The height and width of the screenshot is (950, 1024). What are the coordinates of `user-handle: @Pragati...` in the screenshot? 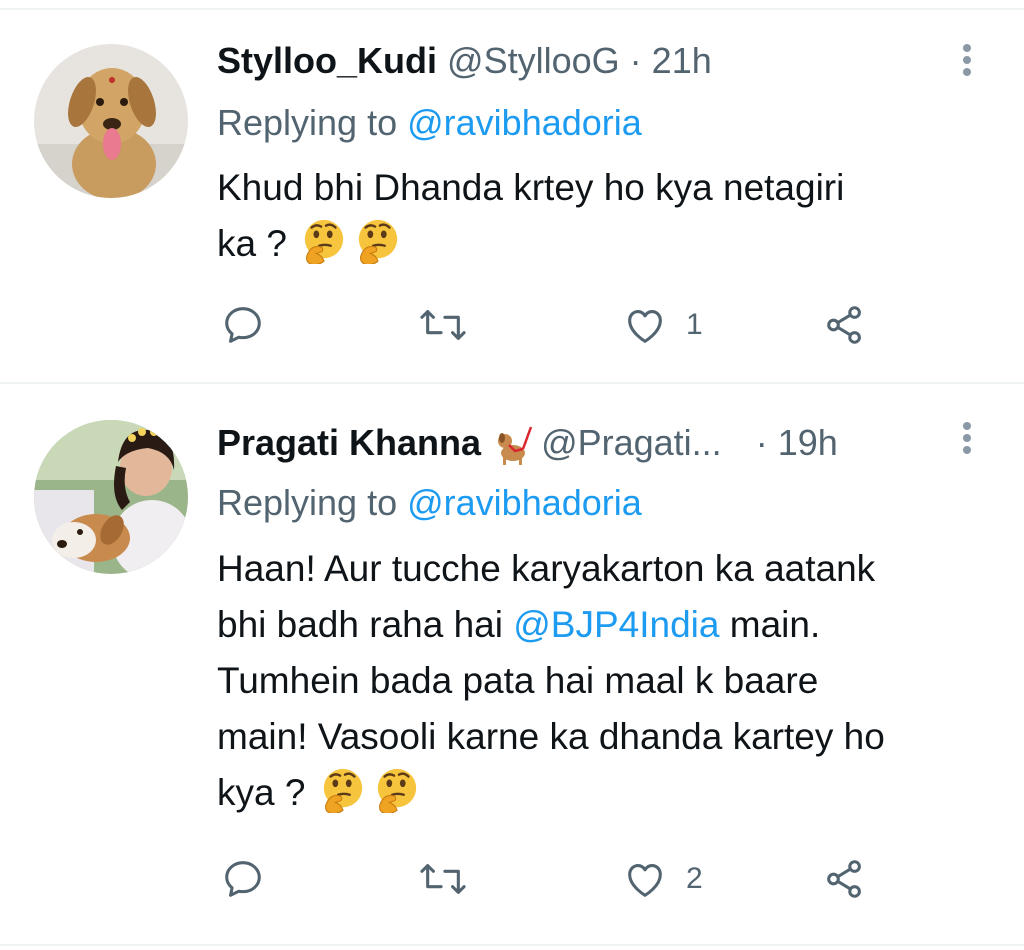 It's located at (631, 442).